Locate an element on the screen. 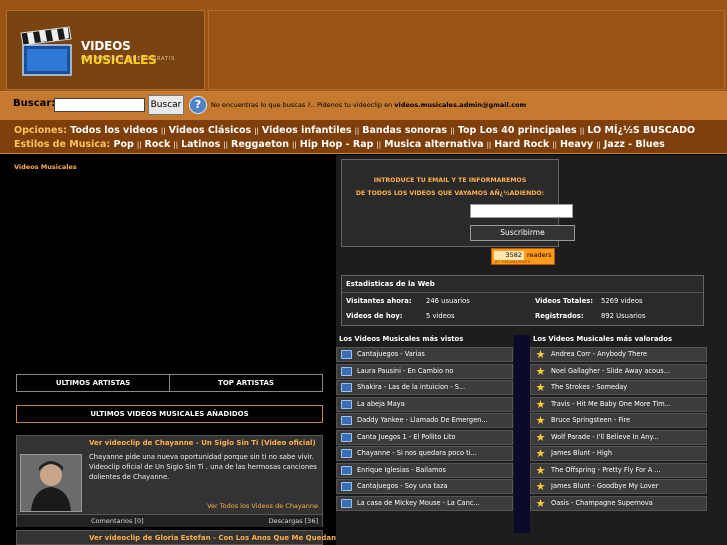  search-input is located at coordinates (99, 105).